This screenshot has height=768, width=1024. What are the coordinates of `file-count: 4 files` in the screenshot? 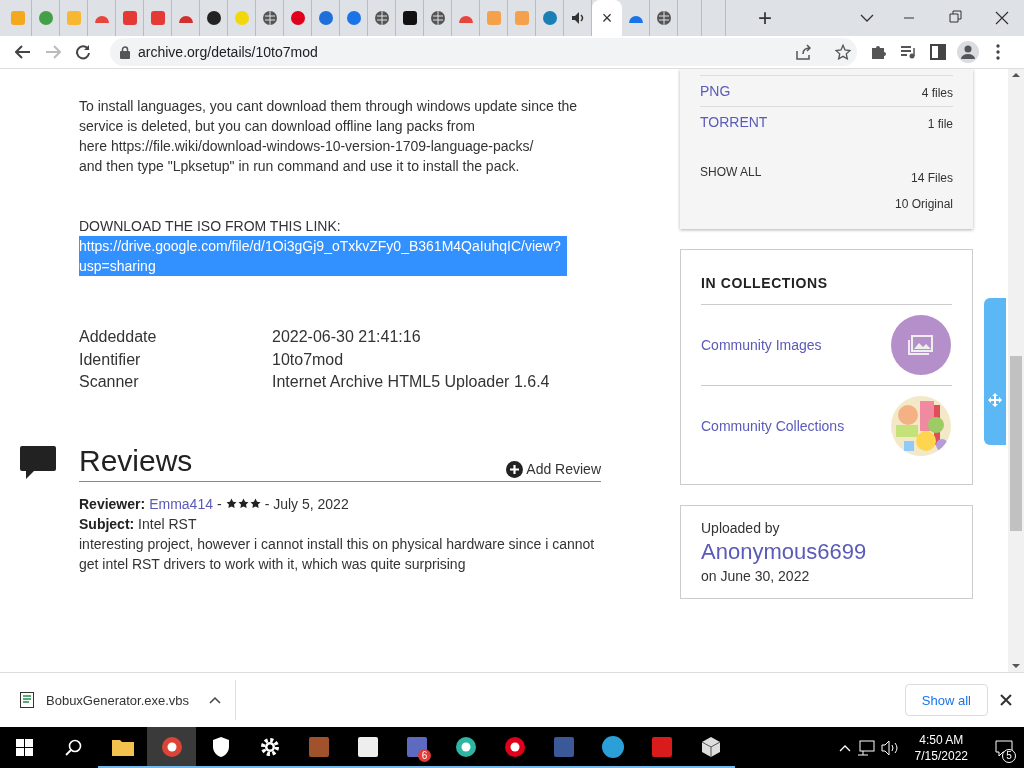 It's located at (937, 93).